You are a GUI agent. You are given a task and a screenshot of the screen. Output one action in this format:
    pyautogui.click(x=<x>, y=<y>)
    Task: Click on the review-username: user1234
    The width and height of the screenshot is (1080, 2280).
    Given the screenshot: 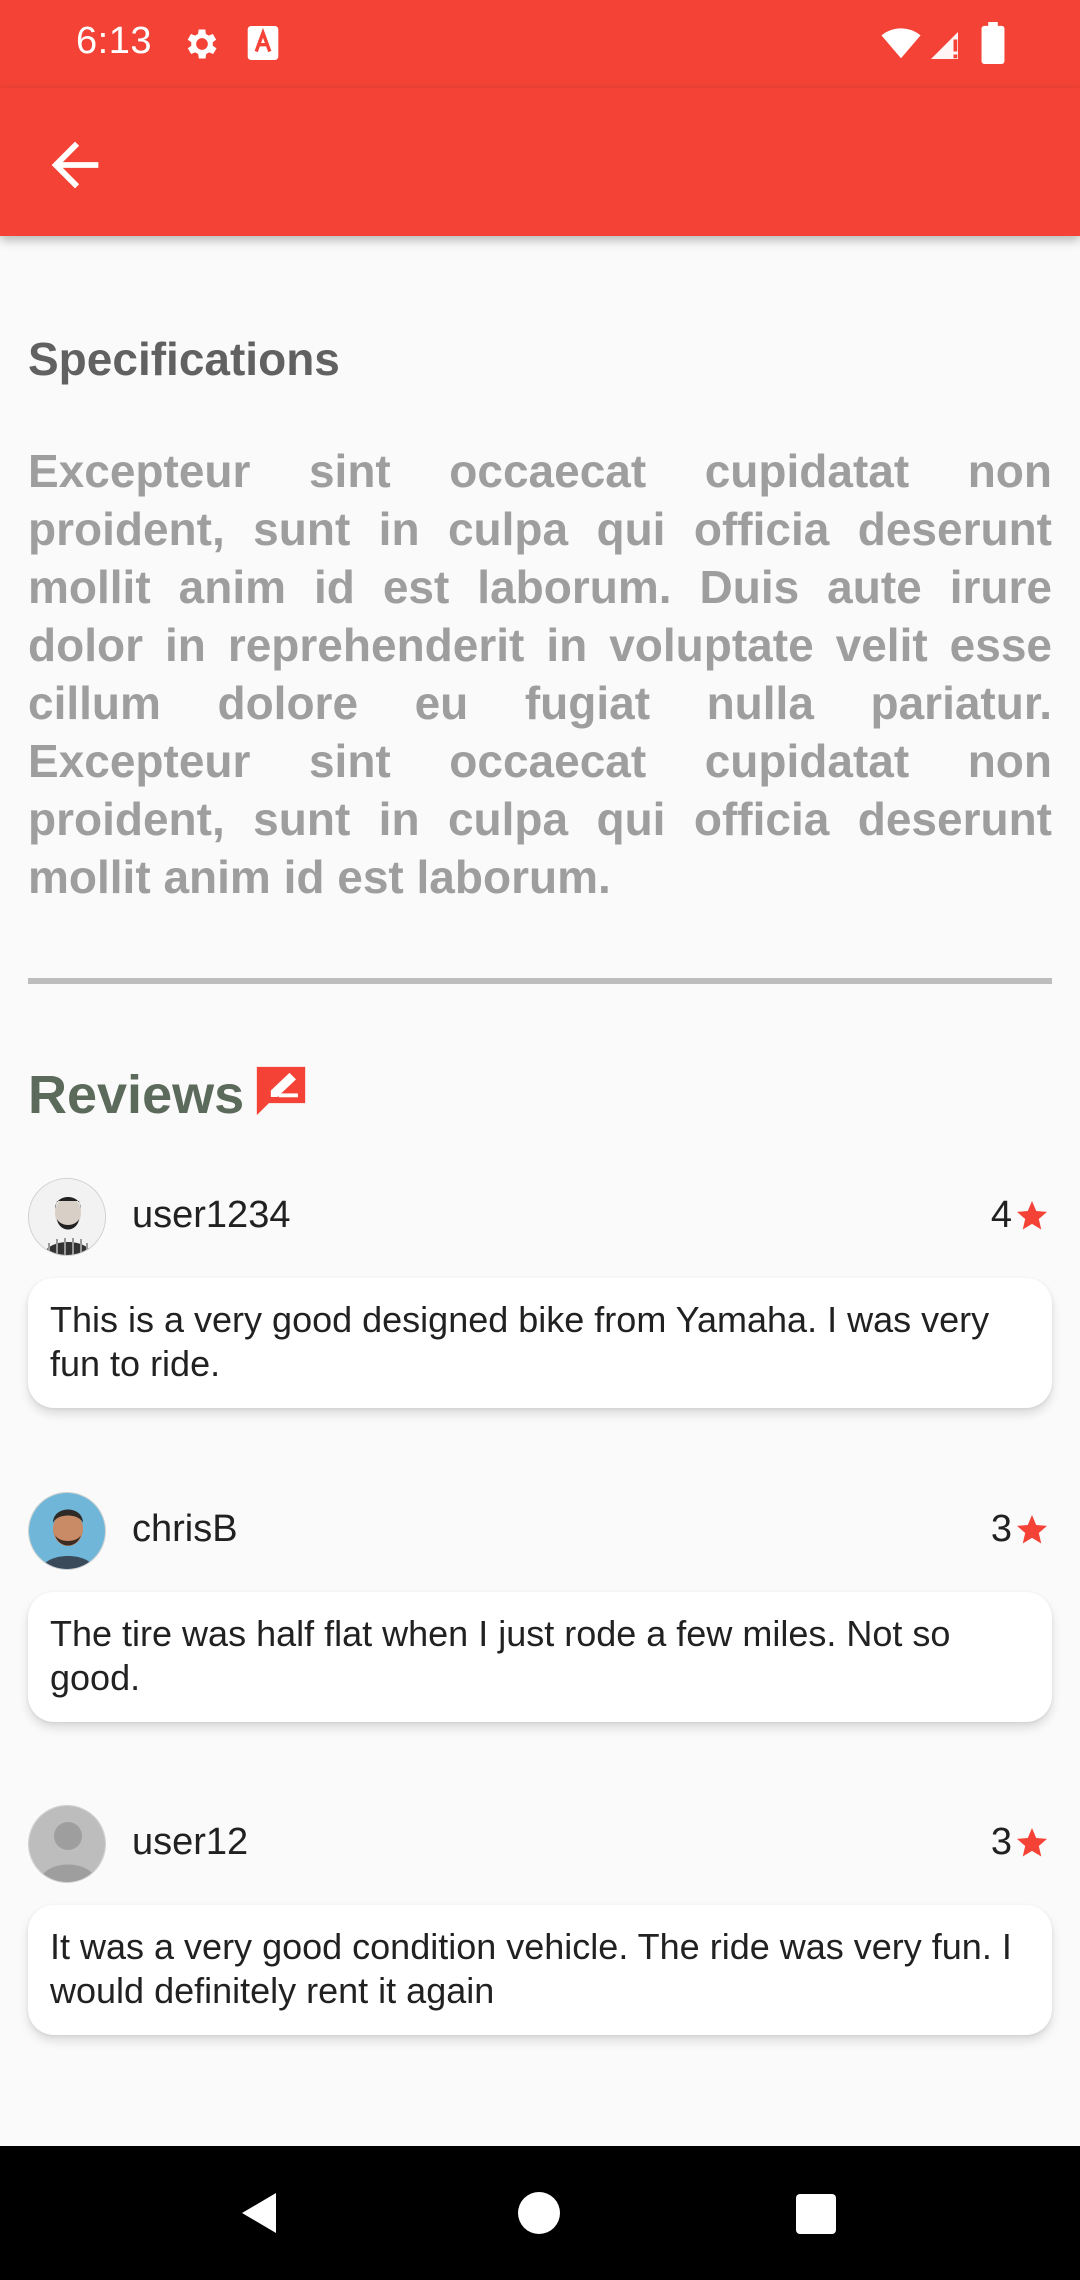 What is the action you would take?
    pyautogui.click(x=211, y=1215)
    